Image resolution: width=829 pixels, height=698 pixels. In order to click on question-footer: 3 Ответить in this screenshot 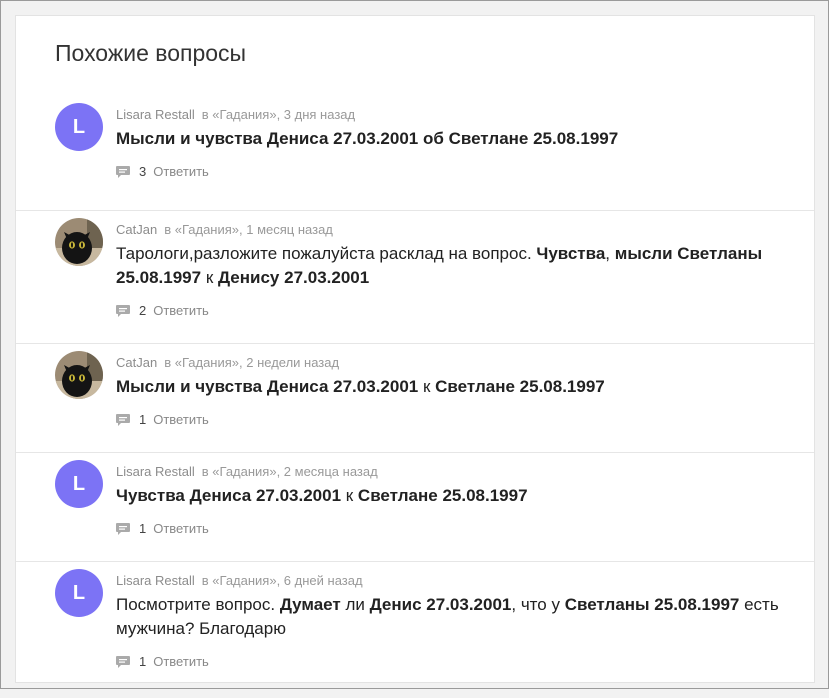, I will do `click(162, 171)`.